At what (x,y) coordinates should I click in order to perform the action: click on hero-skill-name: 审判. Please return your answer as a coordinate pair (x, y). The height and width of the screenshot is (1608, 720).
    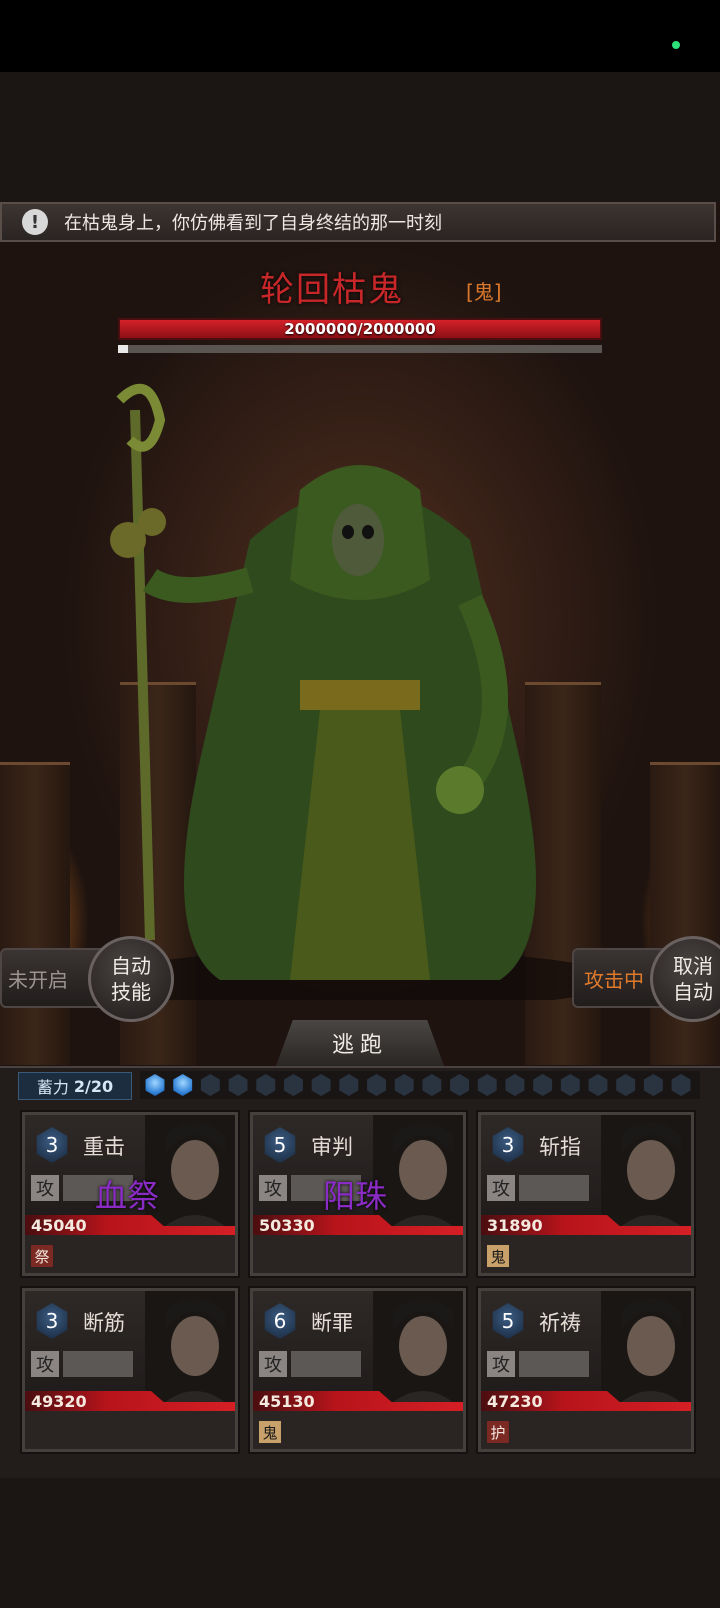
    Looking at the image, I should click on (332, 1147).